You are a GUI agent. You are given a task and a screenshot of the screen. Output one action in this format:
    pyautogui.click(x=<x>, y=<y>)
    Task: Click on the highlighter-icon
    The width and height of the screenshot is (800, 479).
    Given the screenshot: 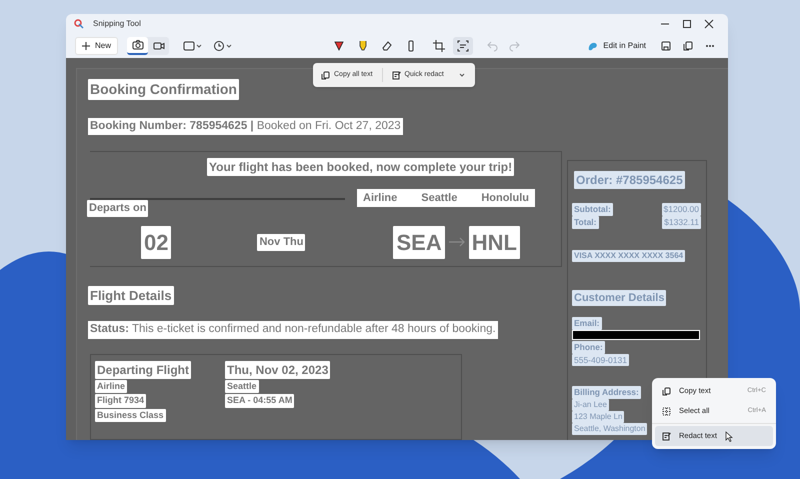 What is the action you would take?
    pyautogui.click(x=363, y=46)
    